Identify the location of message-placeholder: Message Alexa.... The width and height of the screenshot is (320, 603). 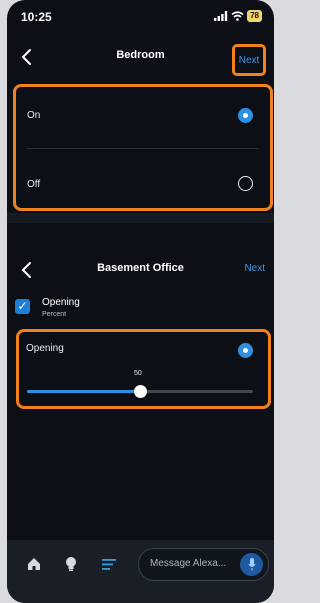
(188, 563).